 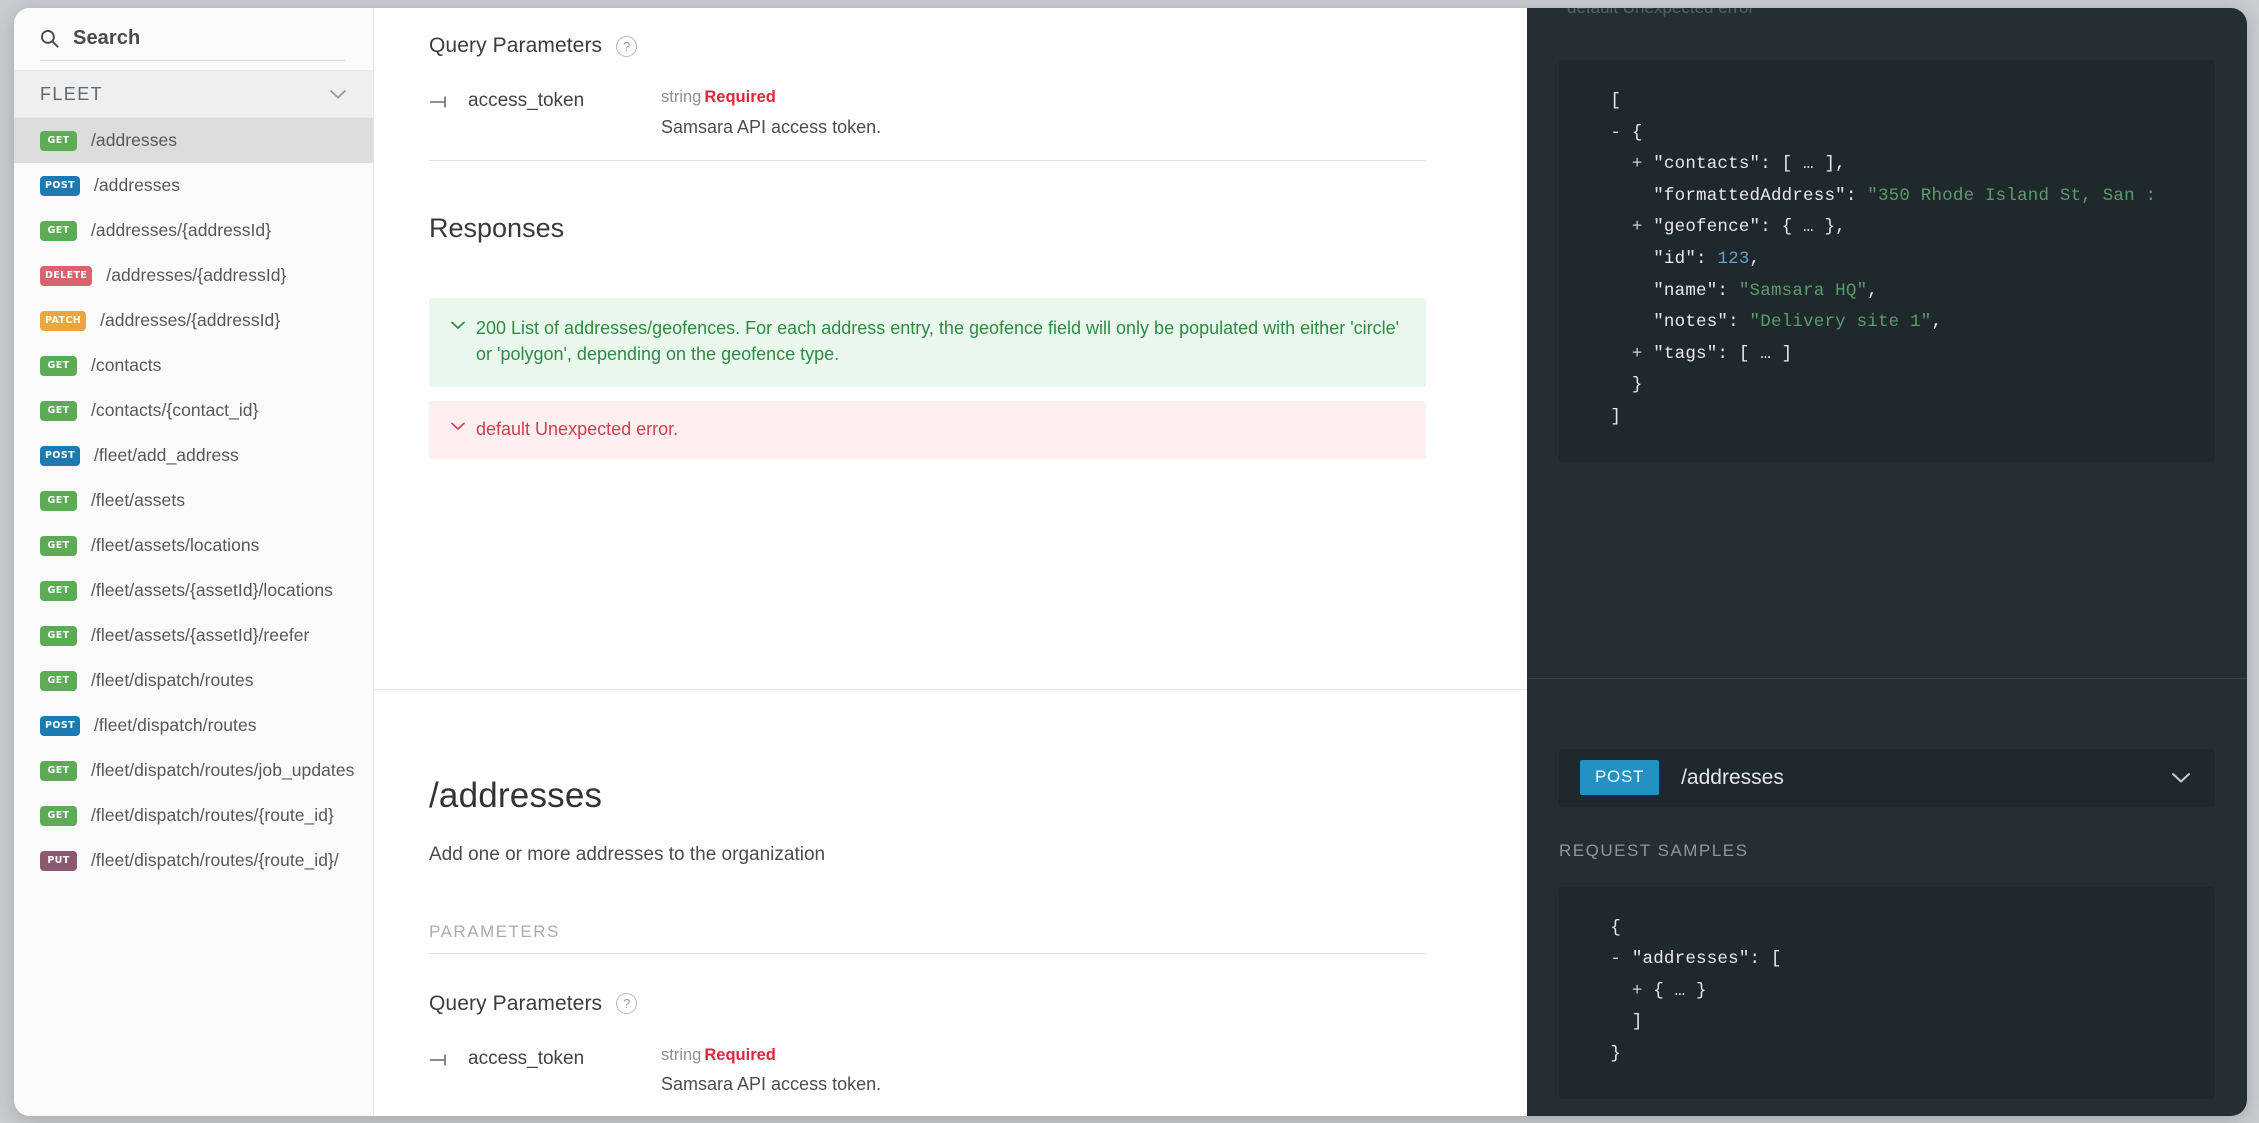 I want to click on sidebar-item-get-8: GET/fleet/assets, so click(x=193, y=500).